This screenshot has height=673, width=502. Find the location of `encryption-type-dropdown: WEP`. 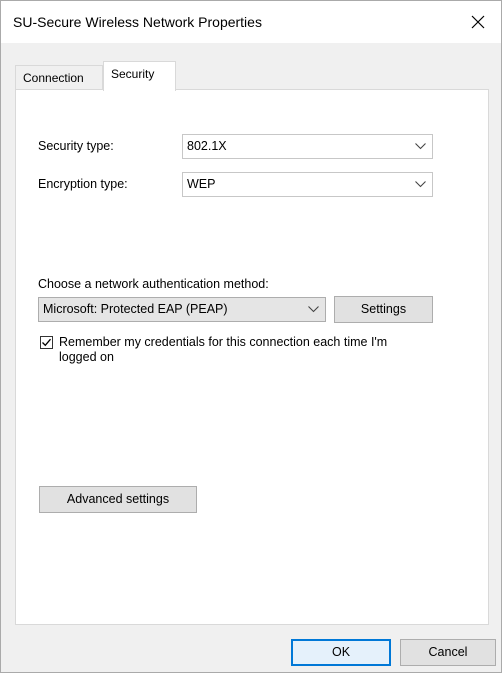

encryption-type-dropdown: WEP is located at coordinates (307, 184).